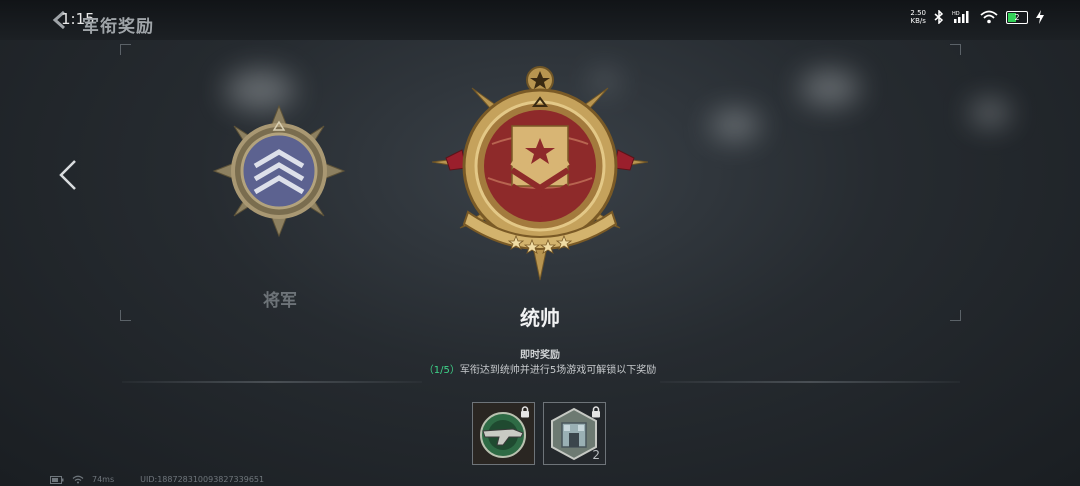  What do you see at coordinates (540, 174) in the screenshot?
I see `marshal-rank-badge-icon` at bounding box center [540, 174].